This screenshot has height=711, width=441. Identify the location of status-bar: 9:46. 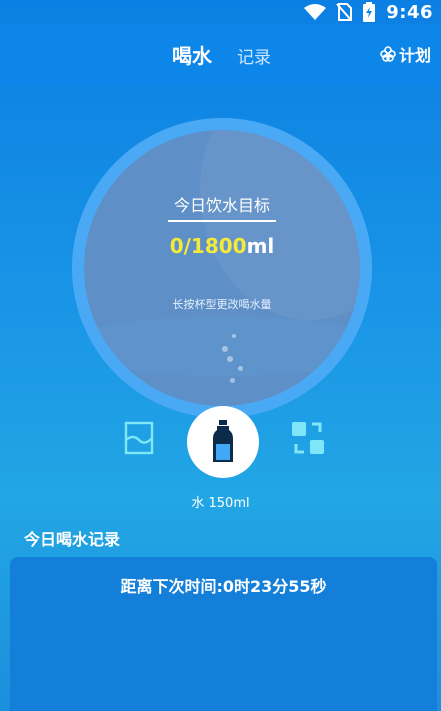
(220, 12).